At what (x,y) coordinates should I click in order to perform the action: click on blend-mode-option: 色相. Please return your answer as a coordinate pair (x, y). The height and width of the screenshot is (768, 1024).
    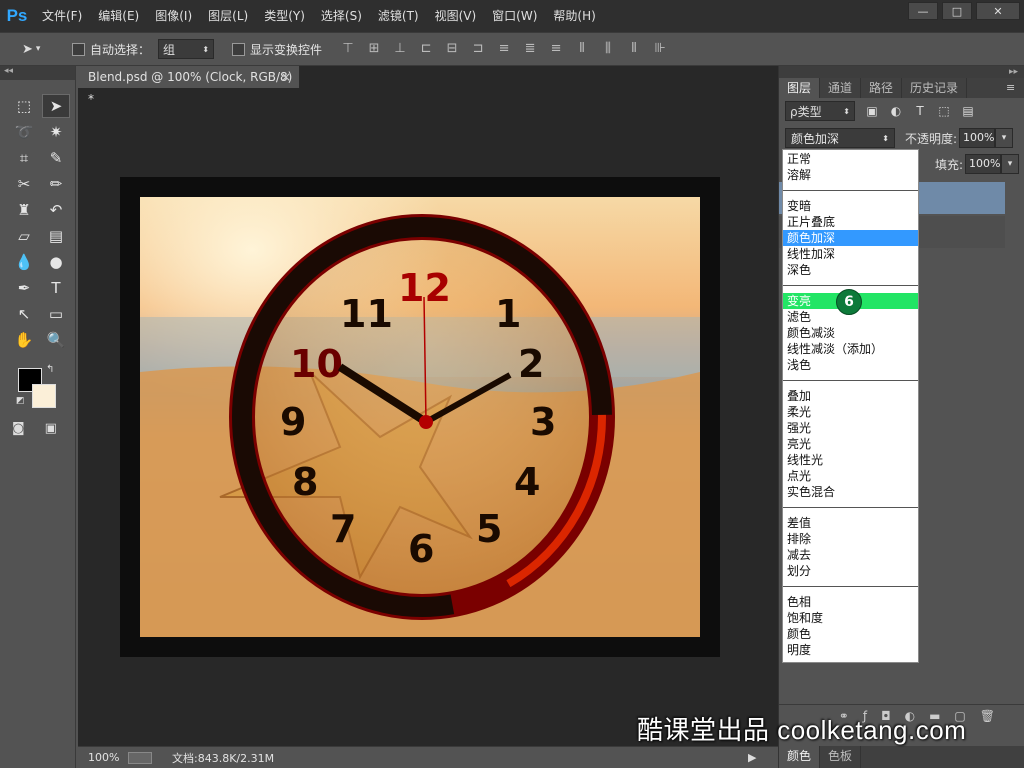
    Looking at the image, I should click on (850, 602).